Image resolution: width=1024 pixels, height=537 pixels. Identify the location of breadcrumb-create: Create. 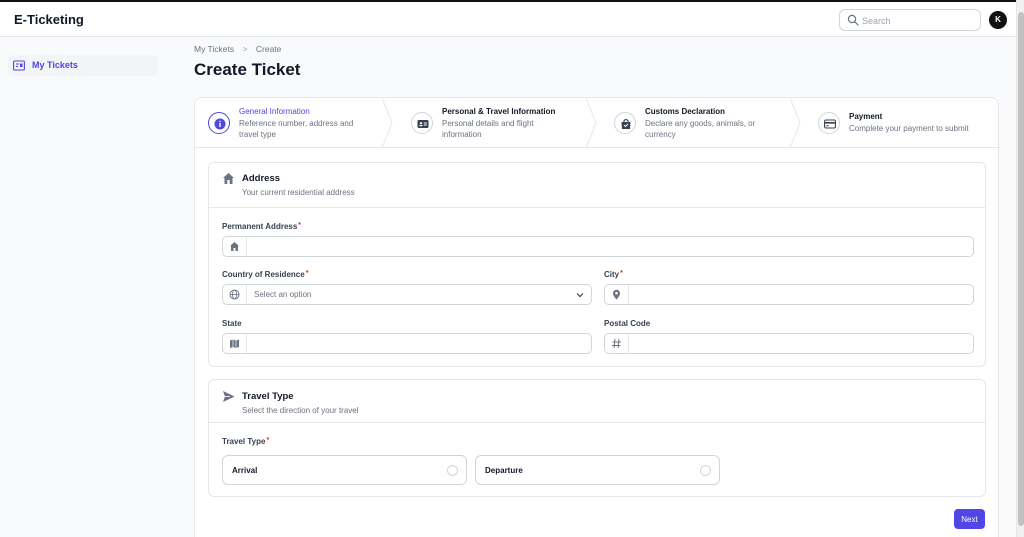
(268, 49).